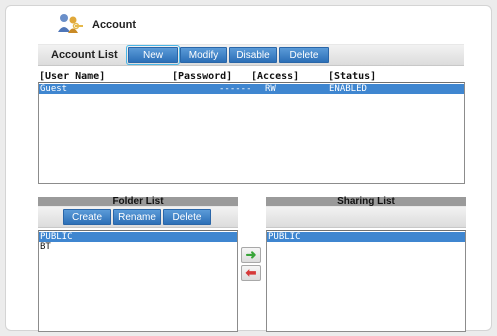 This screenshot has height=336, width=497. What do you see at coordinates (304, 55) in the screenshot?
I see `delete-account-button: Delete` at bounding box center [304, 55].